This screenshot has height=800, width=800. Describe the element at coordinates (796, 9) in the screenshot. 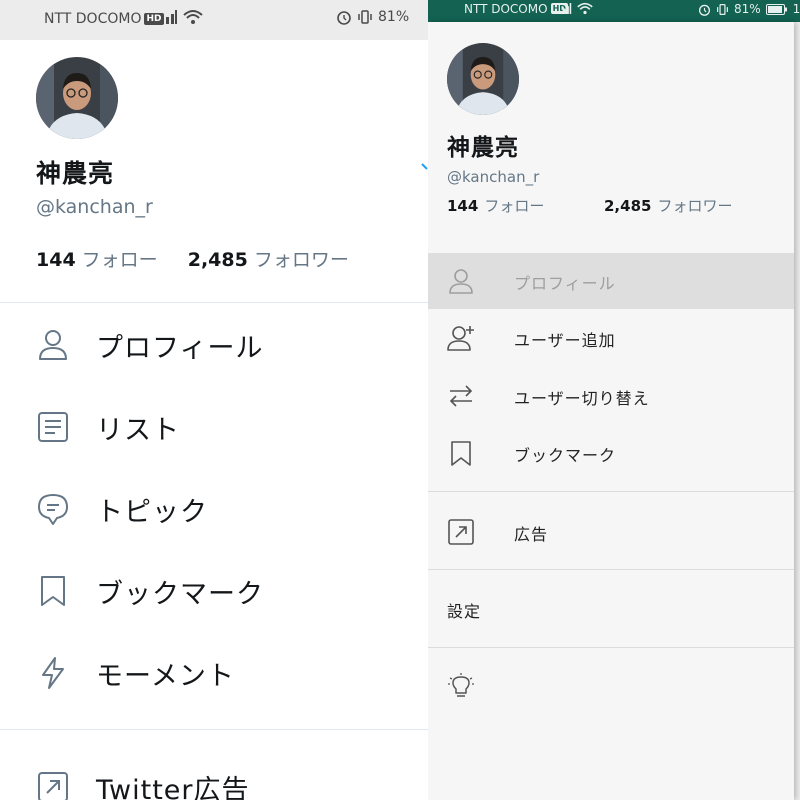

I see `clock-partial: 16` at that location.